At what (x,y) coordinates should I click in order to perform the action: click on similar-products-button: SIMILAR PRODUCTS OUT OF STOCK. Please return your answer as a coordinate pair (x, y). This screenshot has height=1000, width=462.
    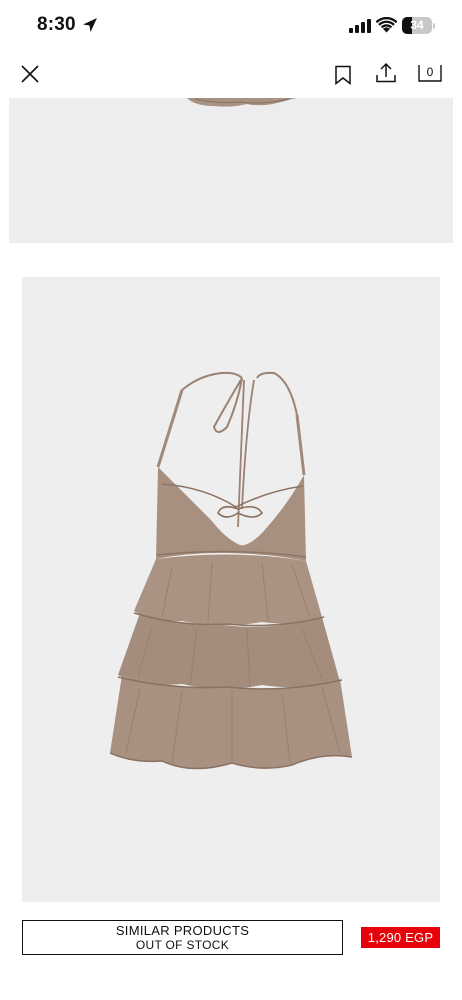
    Looking at the image, I should click on (182, 937).